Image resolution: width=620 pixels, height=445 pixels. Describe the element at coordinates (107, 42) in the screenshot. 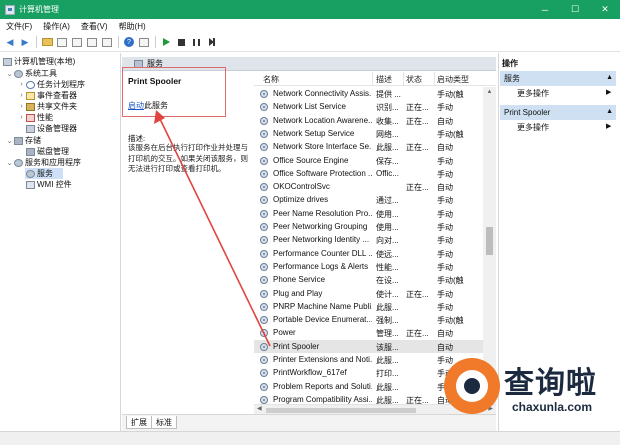

I see `export-list-button` at that location.